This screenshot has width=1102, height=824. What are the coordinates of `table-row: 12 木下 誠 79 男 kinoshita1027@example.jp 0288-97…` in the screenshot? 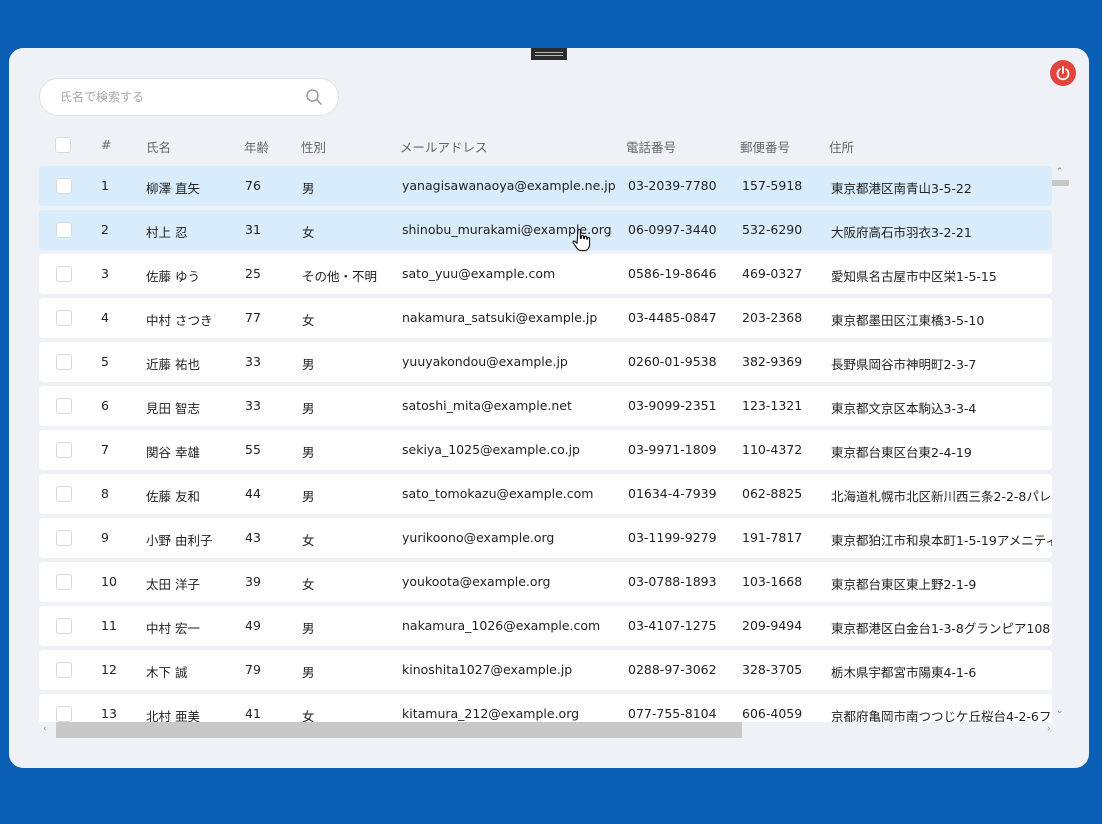 It's located at (545, 670).